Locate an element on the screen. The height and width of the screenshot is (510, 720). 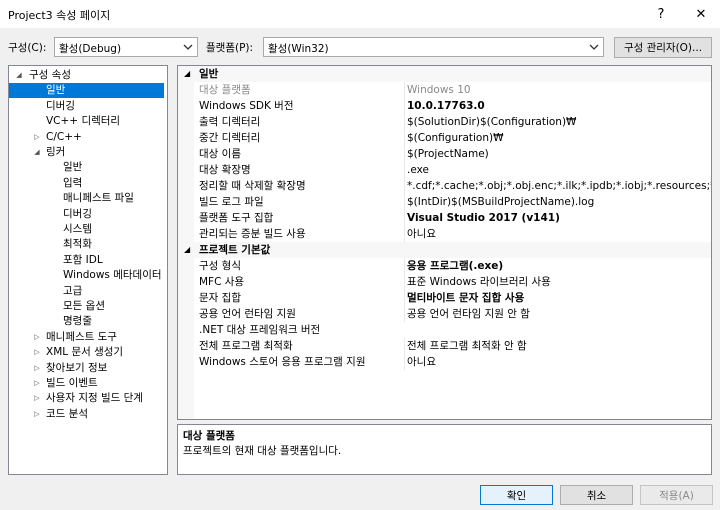
tree-item: 구성 속성 is located at coordinates (50, 75).